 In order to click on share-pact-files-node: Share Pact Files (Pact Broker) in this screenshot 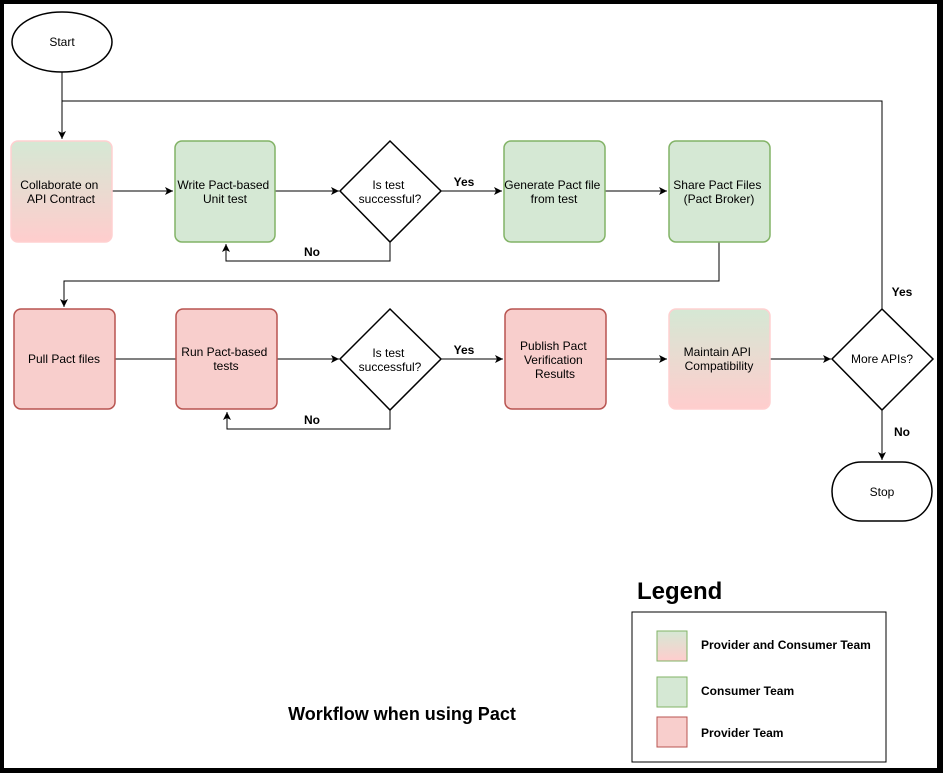, I will do `click(719, 191)`.